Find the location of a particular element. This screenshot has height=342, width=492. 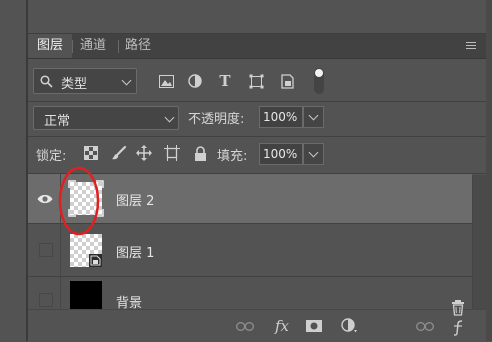

filter-kind-label: 类型 is located at coordinates (74, 82).